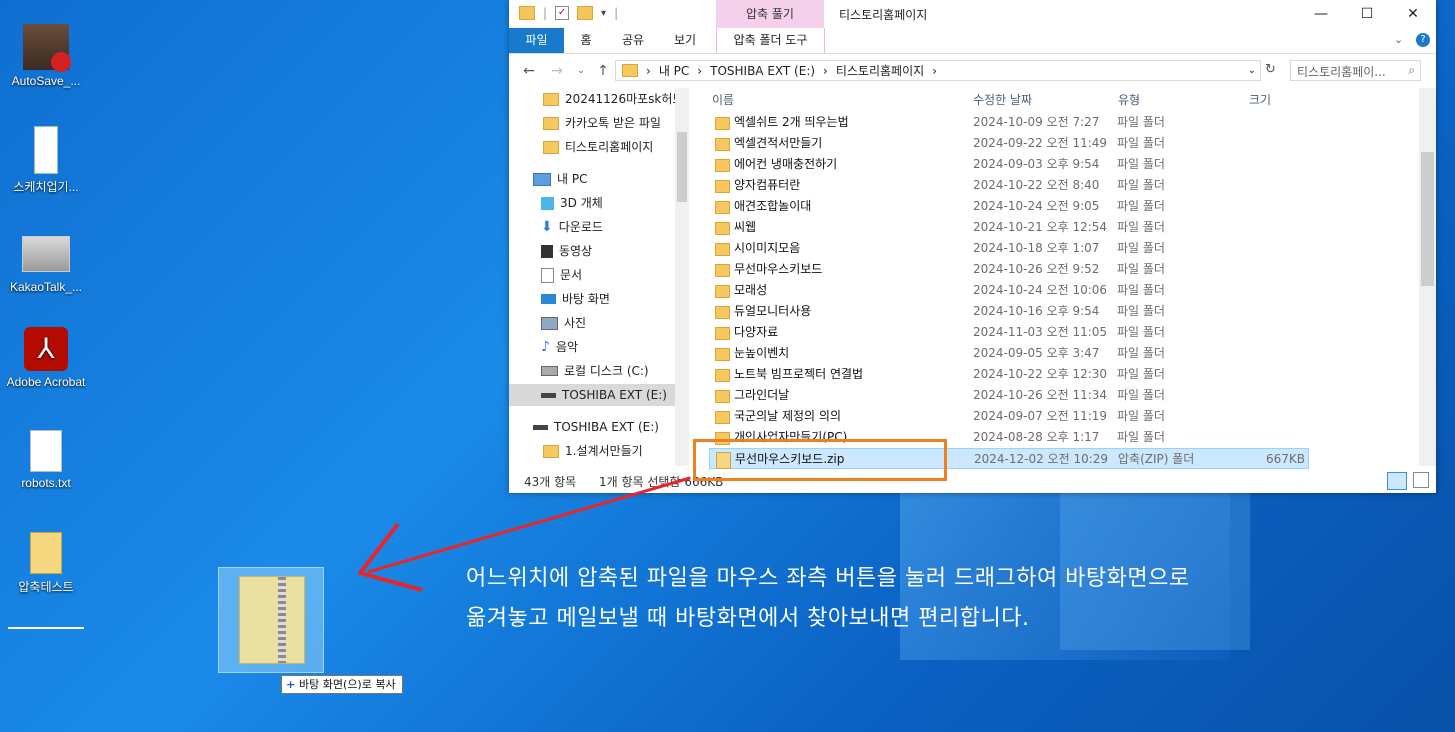 This screenshot has height=732, width=1455. What do you see at coordinates (1009, 332) in the screenshot?
I see `file-row: 다양자료 2024-11-03 오전 11:05 파일 폴더` at bounding box center [1009, 332].